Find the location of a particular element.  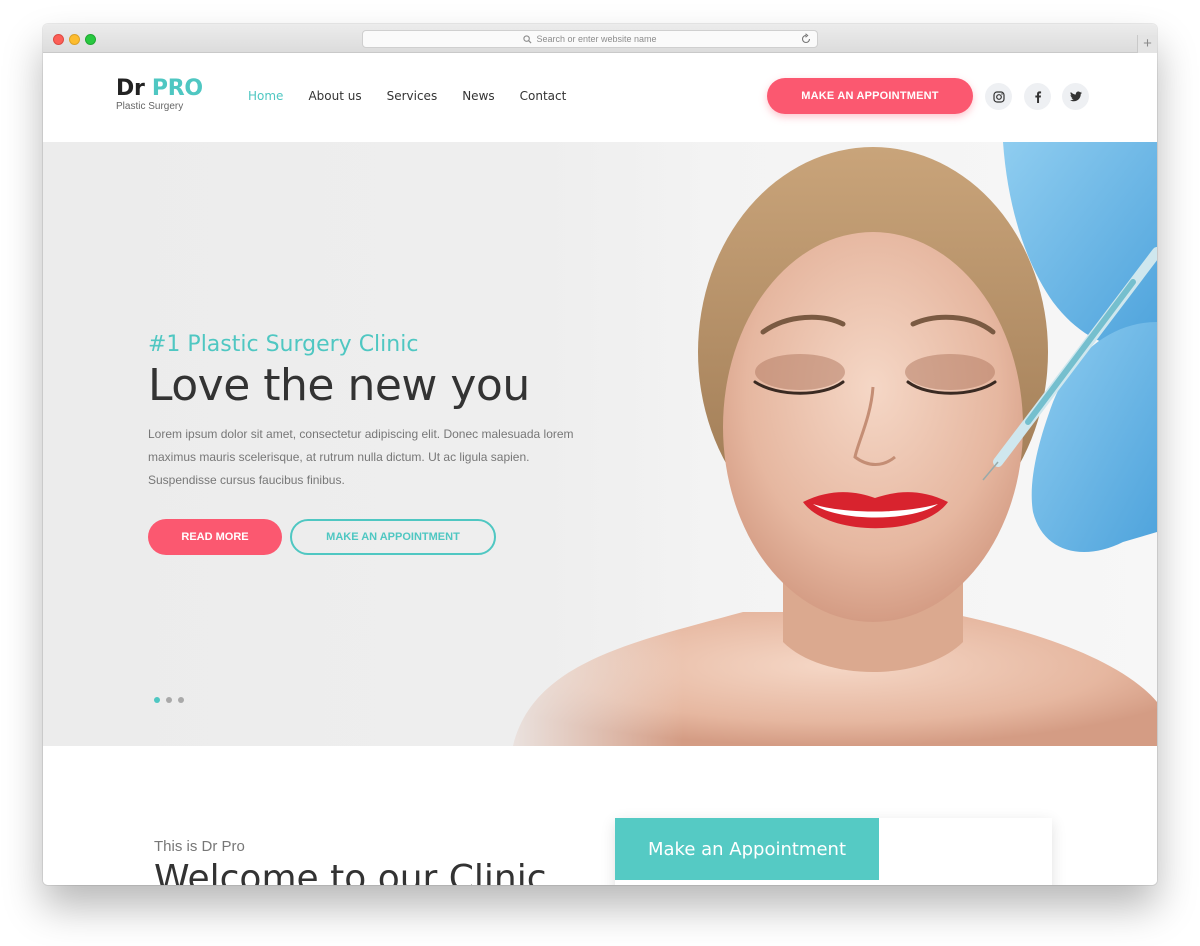

logo-text: Dr is located at coordinates (130, 88).